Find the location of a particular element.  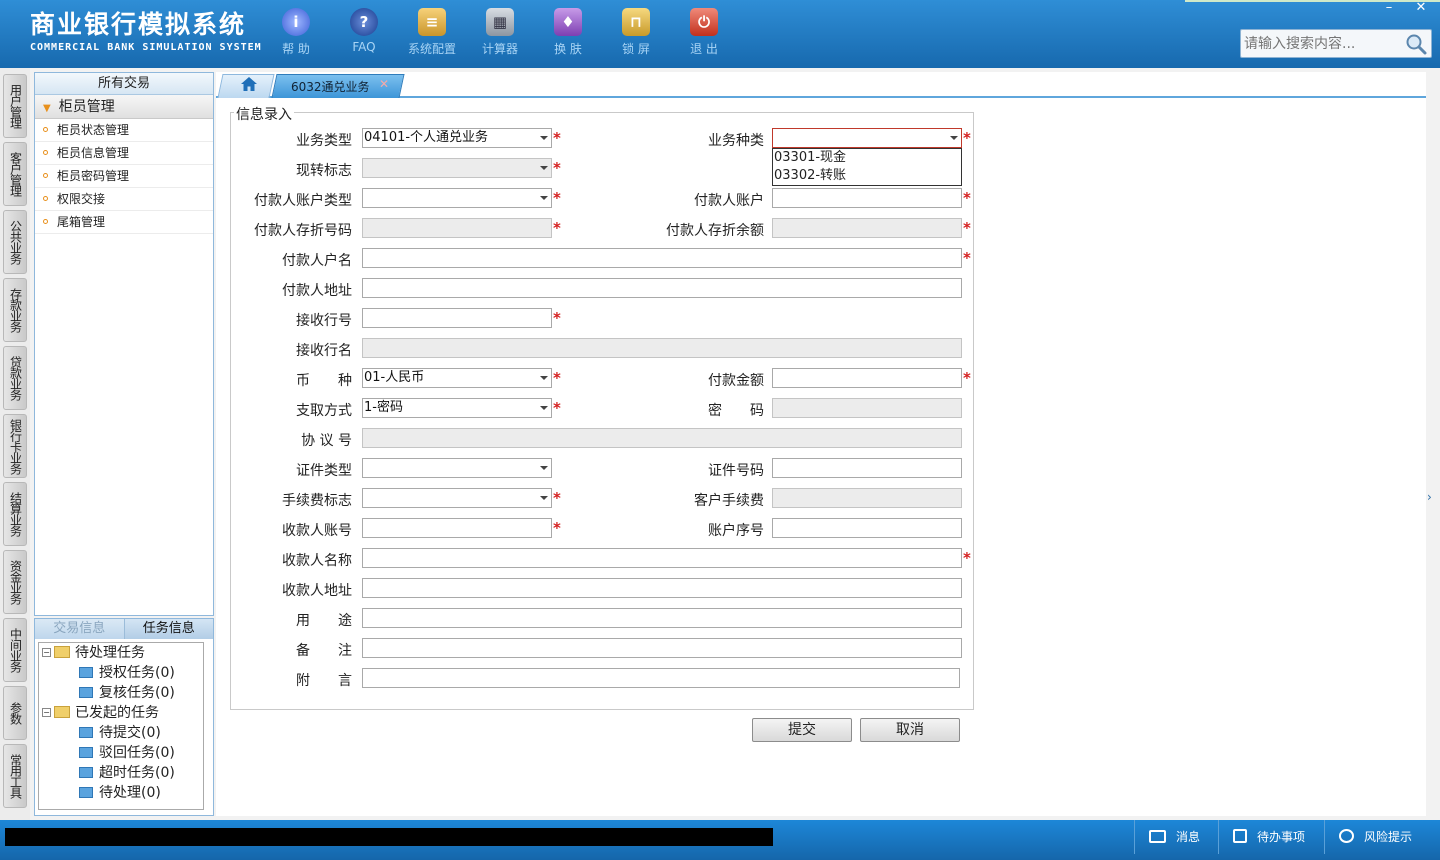

business-type-select: 04101-个人通兑业务 is located at coordinates (457, 138).